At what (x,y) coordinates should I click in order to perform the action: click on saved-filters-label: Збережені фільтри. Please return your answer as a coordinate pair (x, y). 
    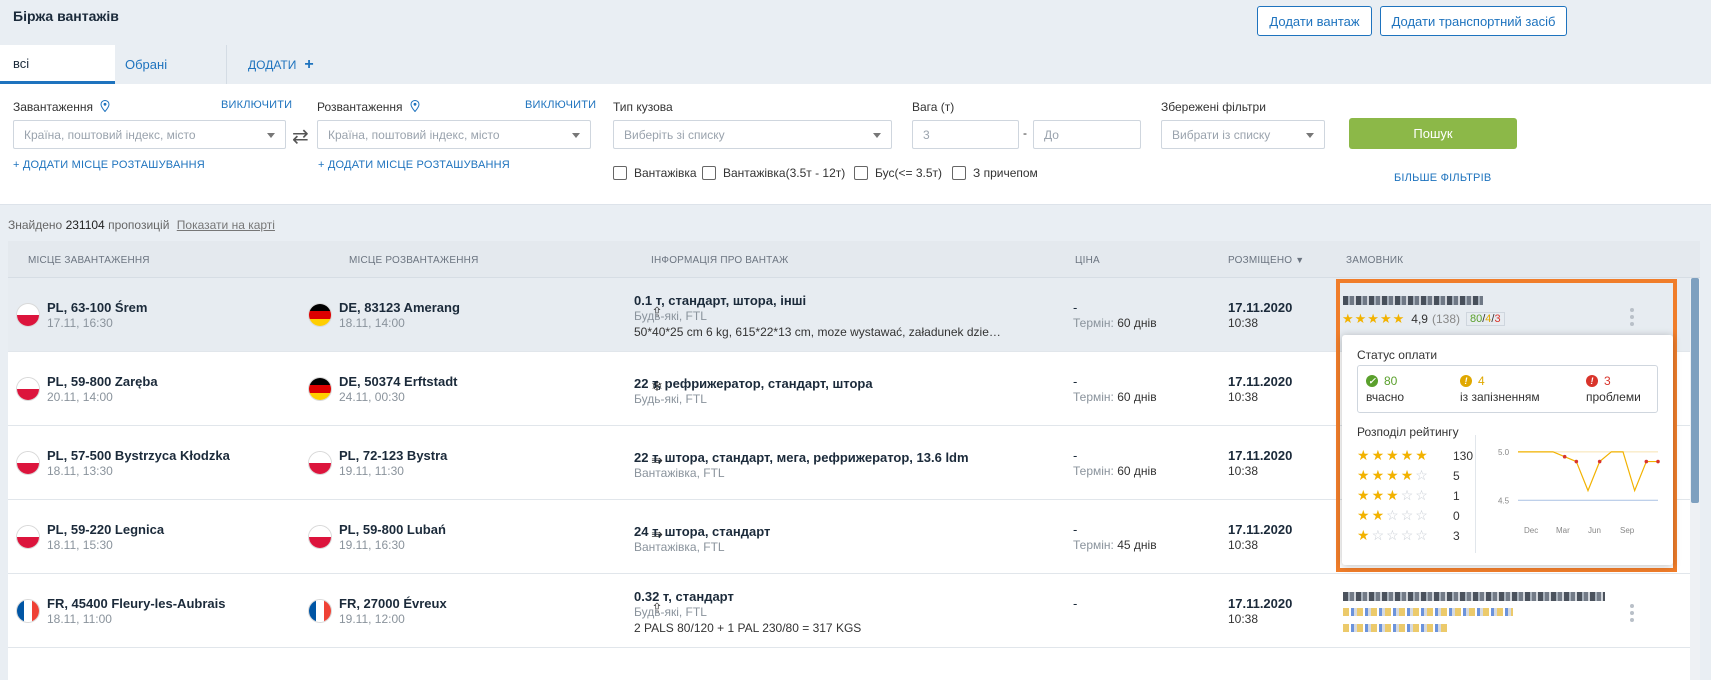
    Looking at the image, I should click on (1213, 107).